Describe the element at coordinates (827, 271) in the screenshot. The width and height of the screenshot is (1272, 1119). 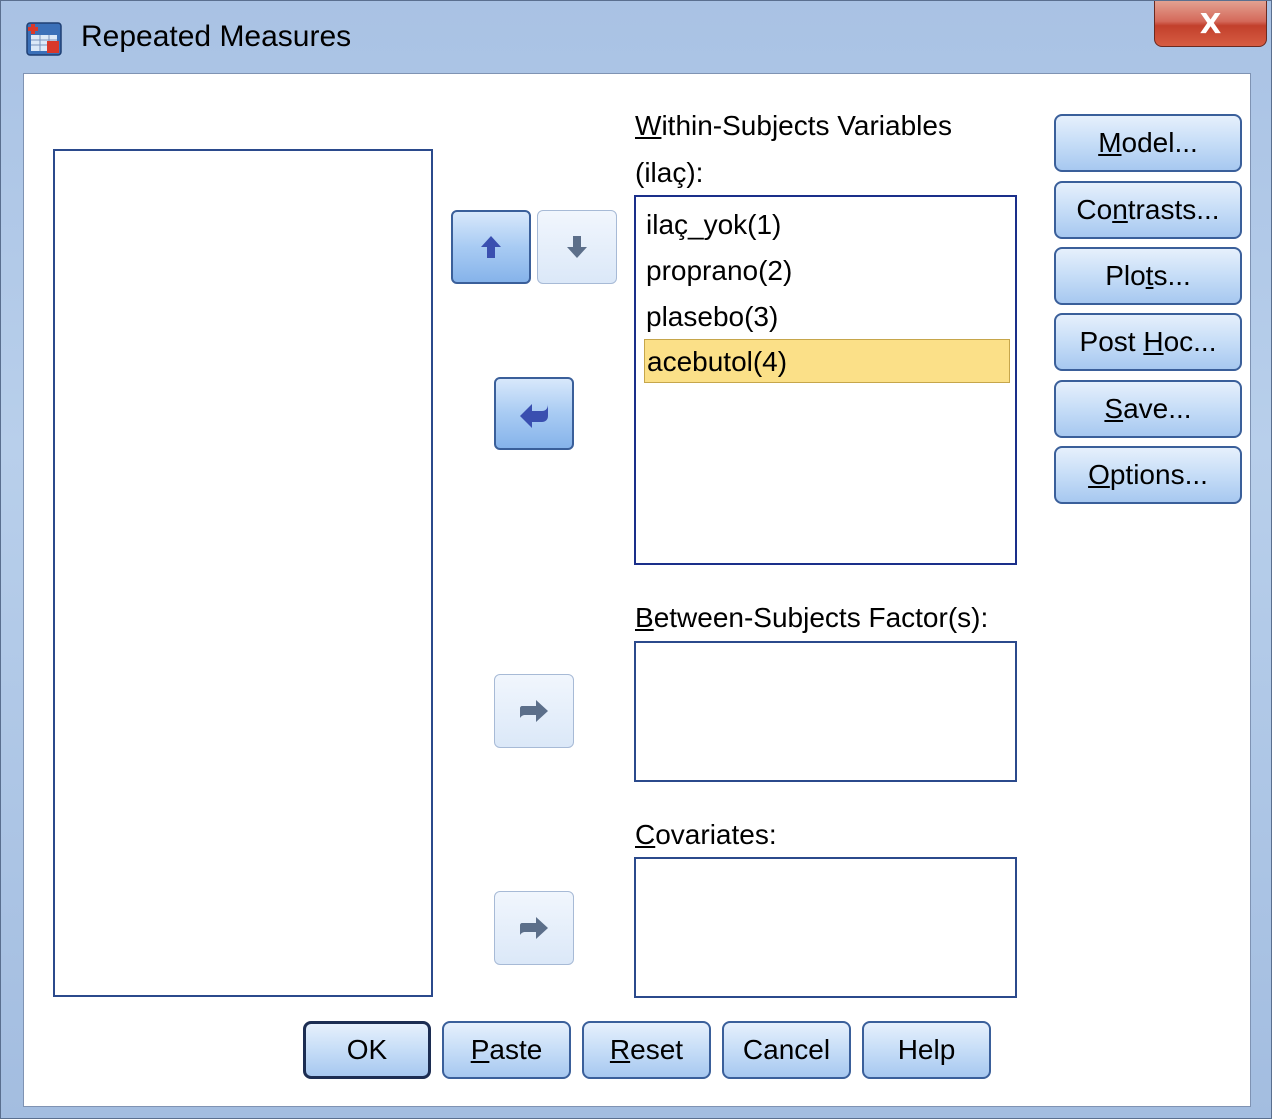
I see `list-item: proprano(2)` at that location.